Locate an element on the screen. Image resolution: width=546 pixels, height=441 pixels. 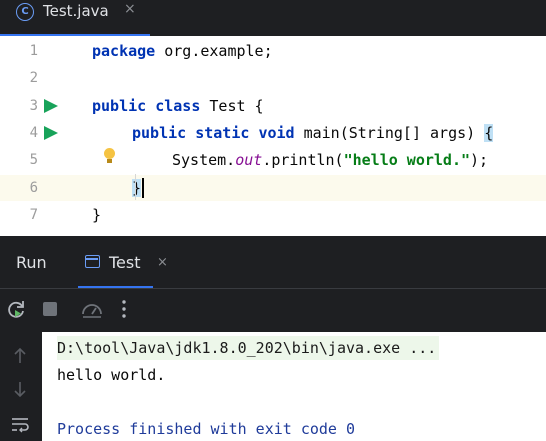
line-number: 5 is located at coordinates (33, 160).